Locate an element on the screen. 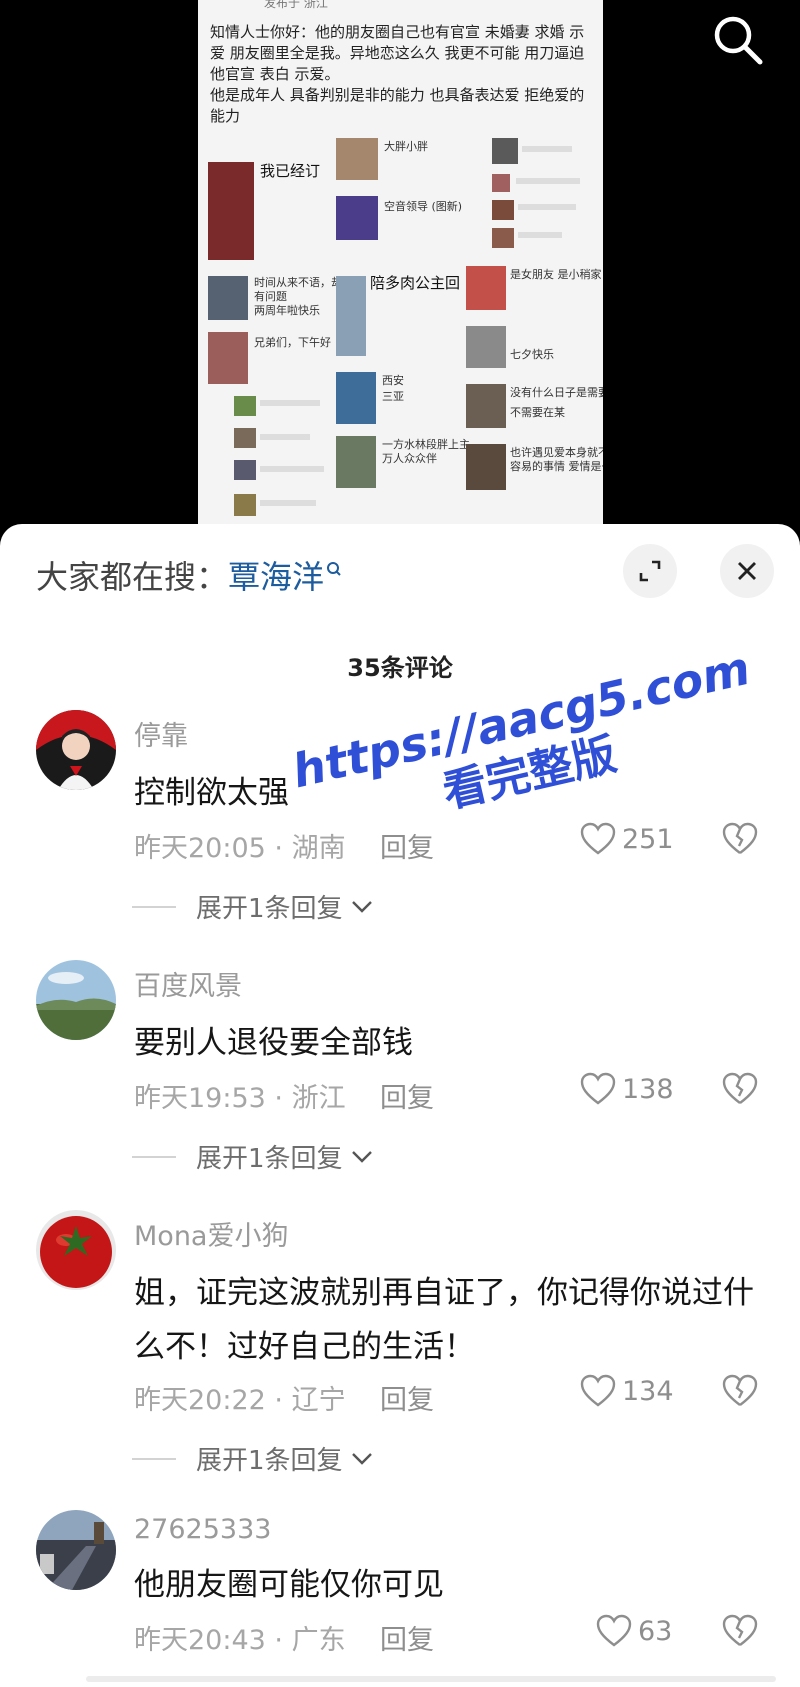  collage-caption: 七夕快乐 is located at coordinates (532, 354).